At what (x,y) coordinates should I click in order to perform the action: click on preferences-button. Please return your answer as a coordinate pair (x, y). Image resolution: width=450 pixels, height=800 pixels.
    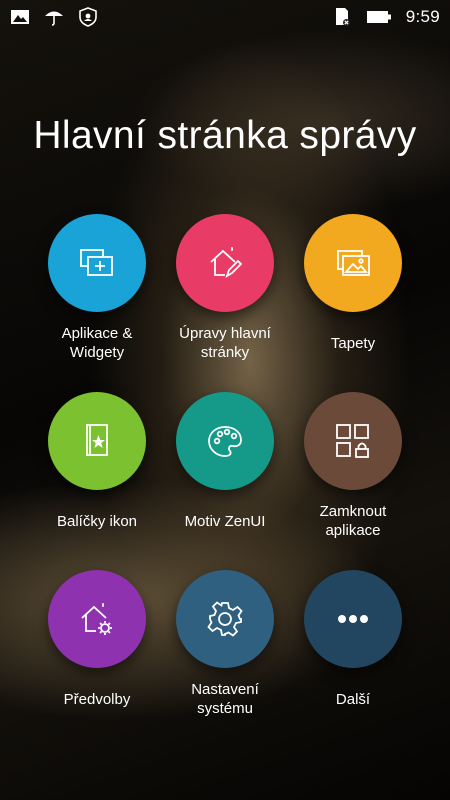
    Looking at the image, I should click on (97, 619).